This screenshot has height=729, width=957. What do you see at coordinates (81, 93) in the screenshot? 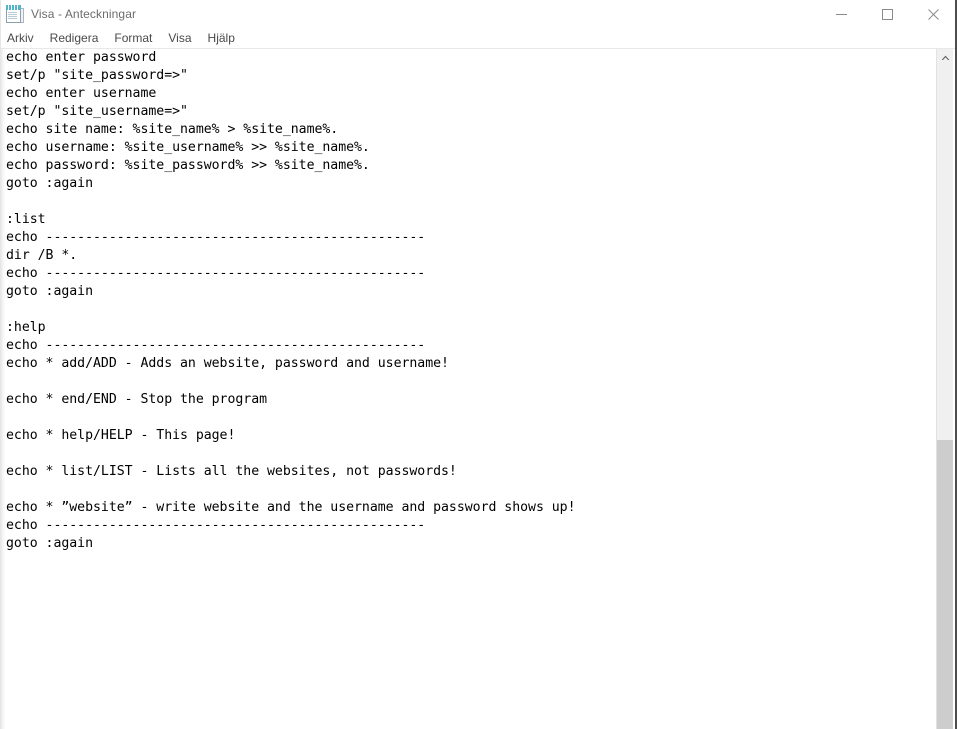
I see `editor-line: echo enter username` at bounding box center [81, 93].